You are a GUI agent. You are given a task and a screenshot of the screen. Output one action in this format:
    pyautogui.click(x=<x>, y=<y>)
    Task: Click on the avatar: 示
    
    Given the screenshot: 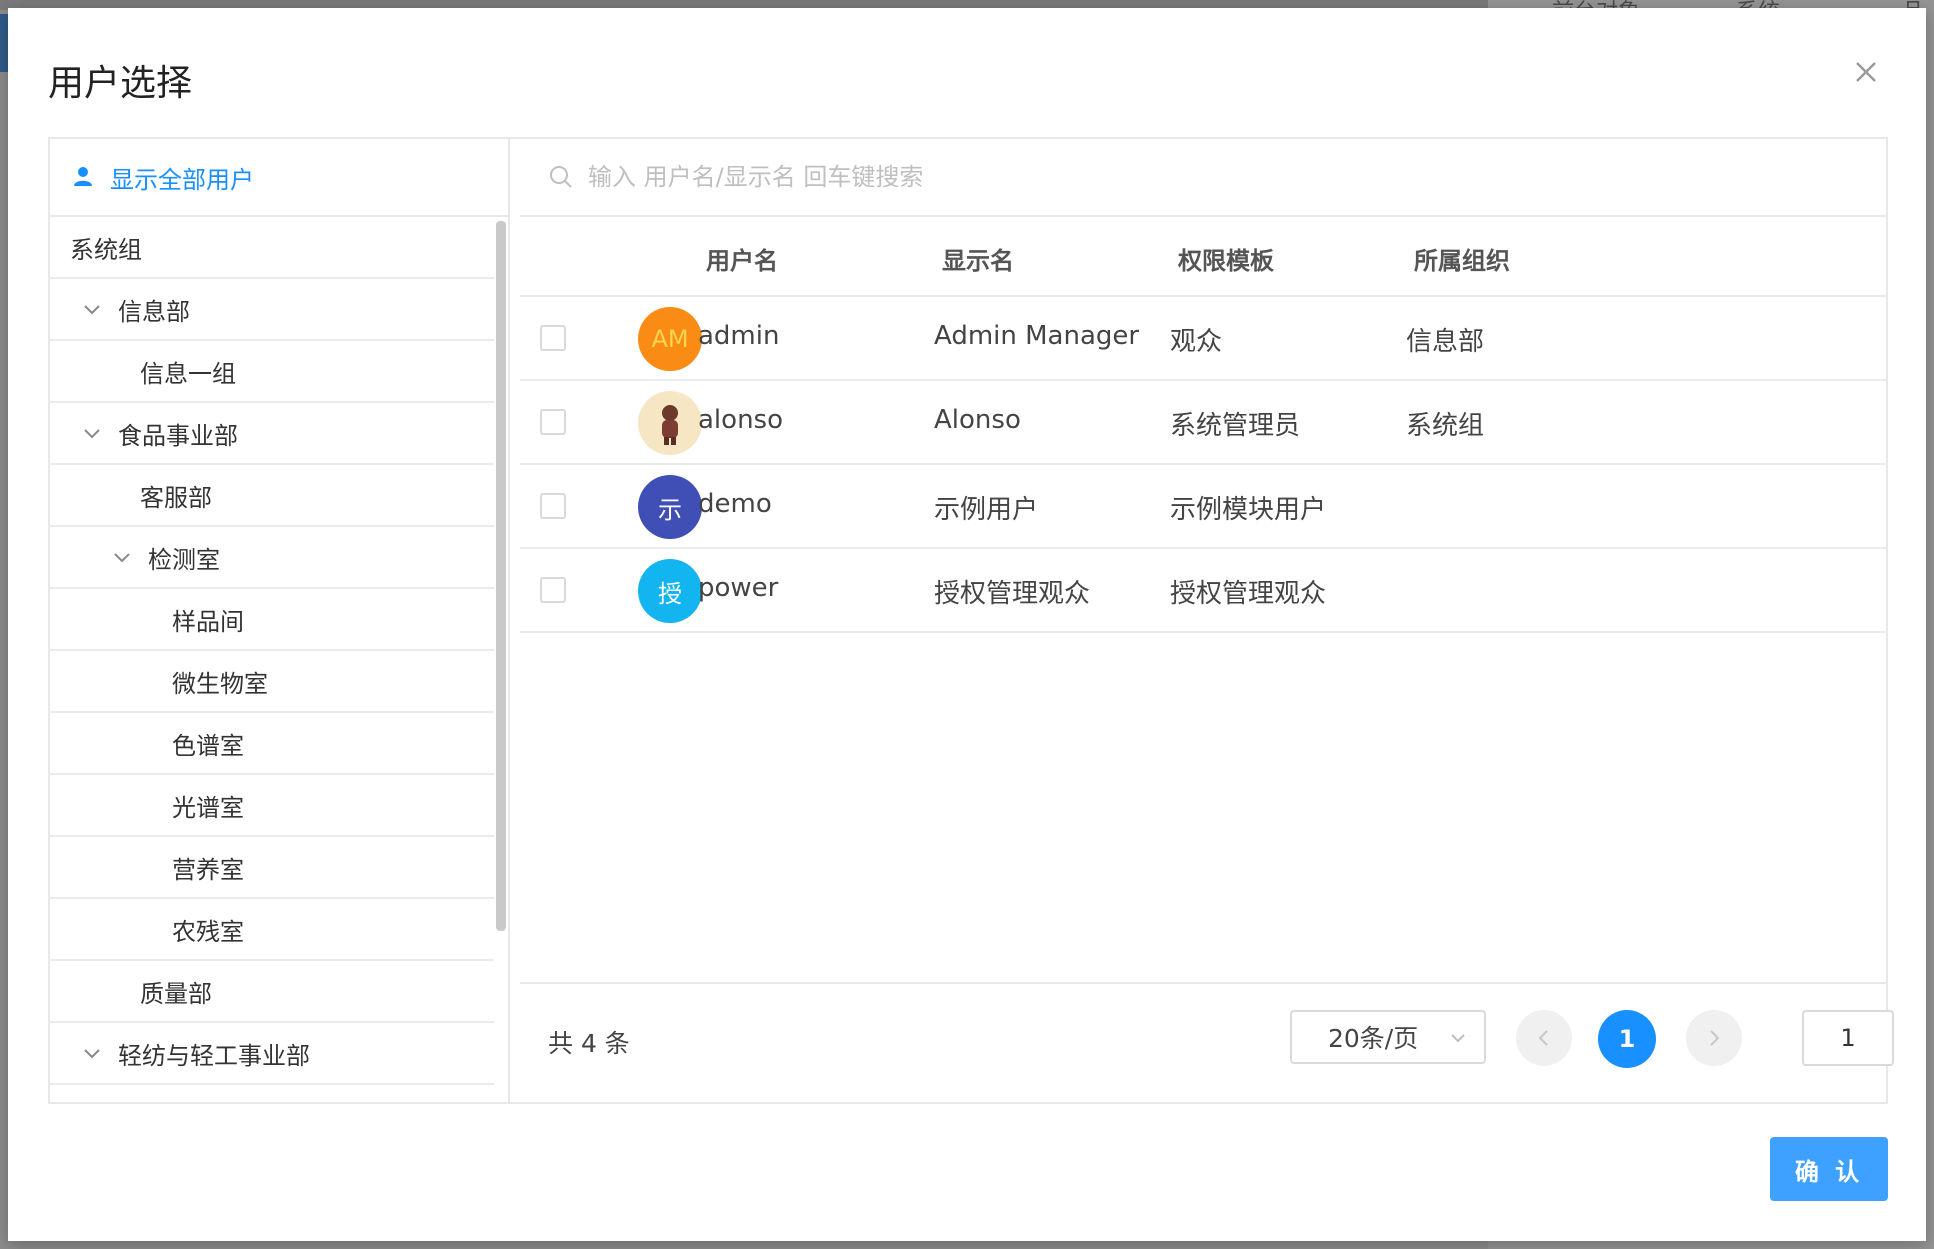 What is the action you would take?
    pyautogui.click(x=670, y=507)
    